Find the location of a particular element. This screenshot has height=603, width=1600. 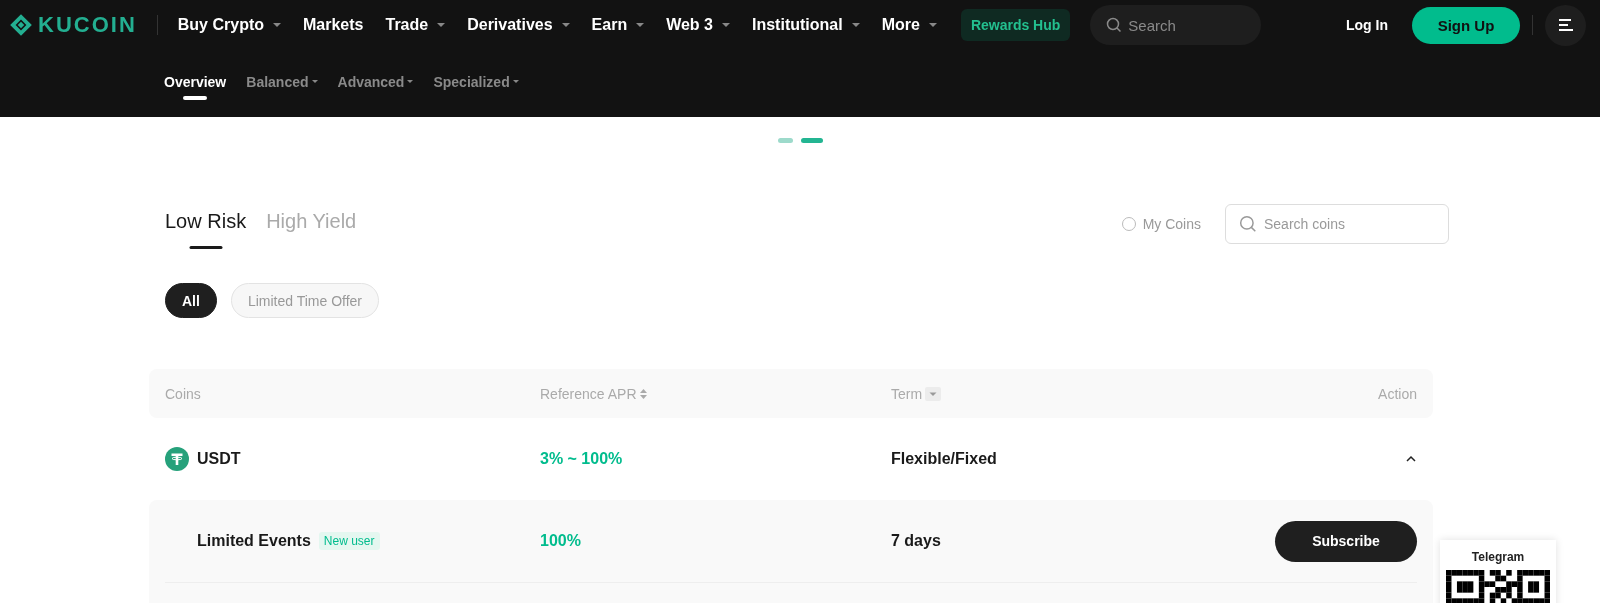

menu-button is located at coordinates (1565, 25).